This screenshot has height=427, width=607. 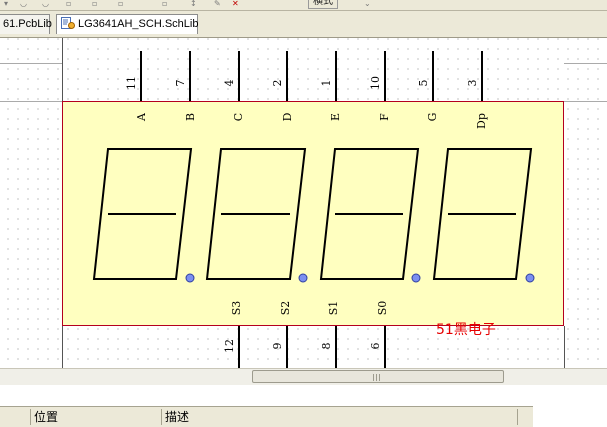 What do you see at coordinates (68, 23) in the screenshot?
I see `sch-lib-icon` at bounding box center [68, 23].